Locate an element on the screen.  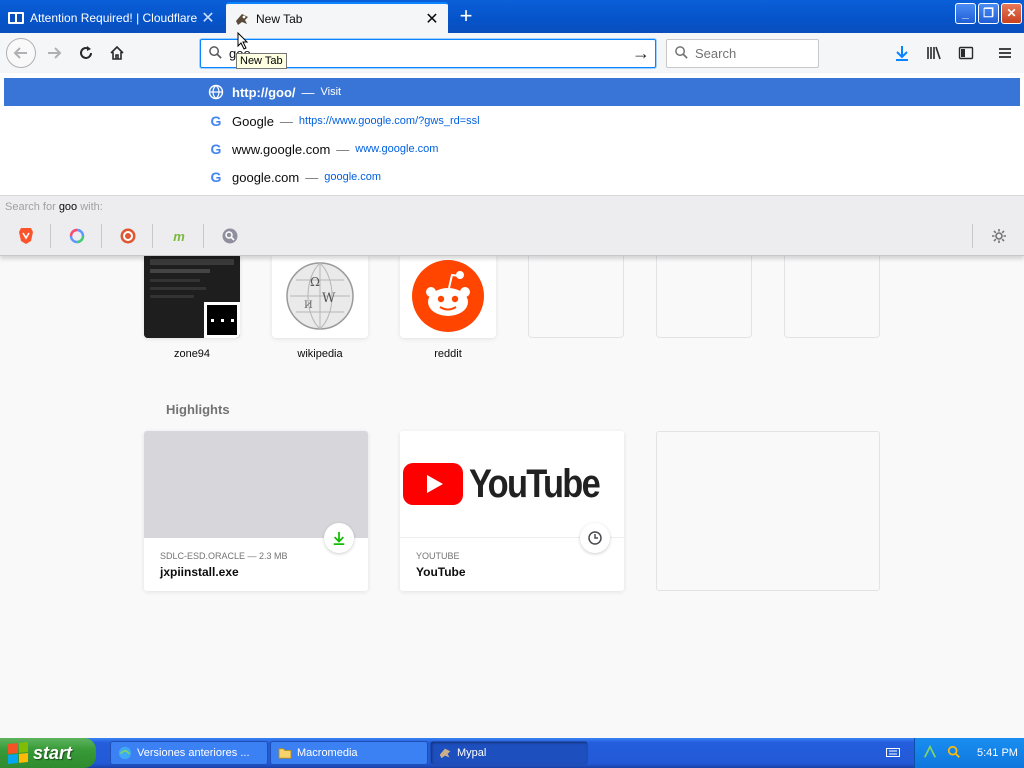
search-engine-icon is located at coordinates (230, 236).